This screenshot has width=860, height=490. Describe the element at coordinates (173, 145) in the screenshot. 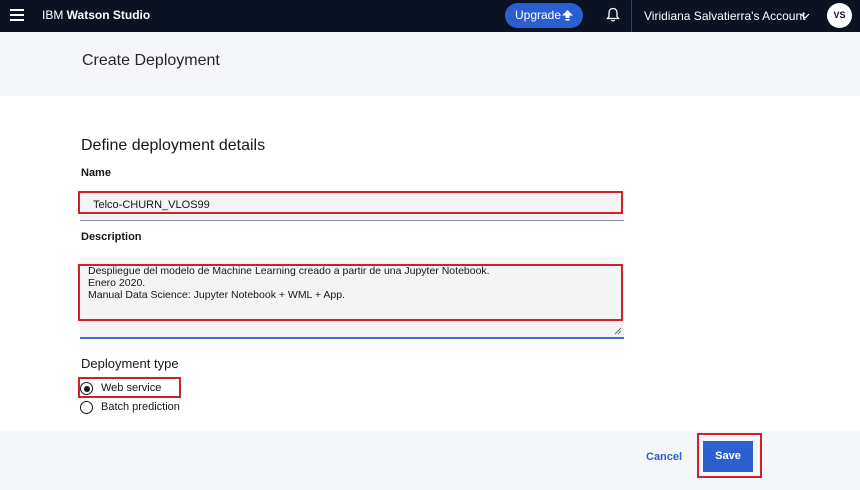

I see `section-title: Define deployment details` at that location.